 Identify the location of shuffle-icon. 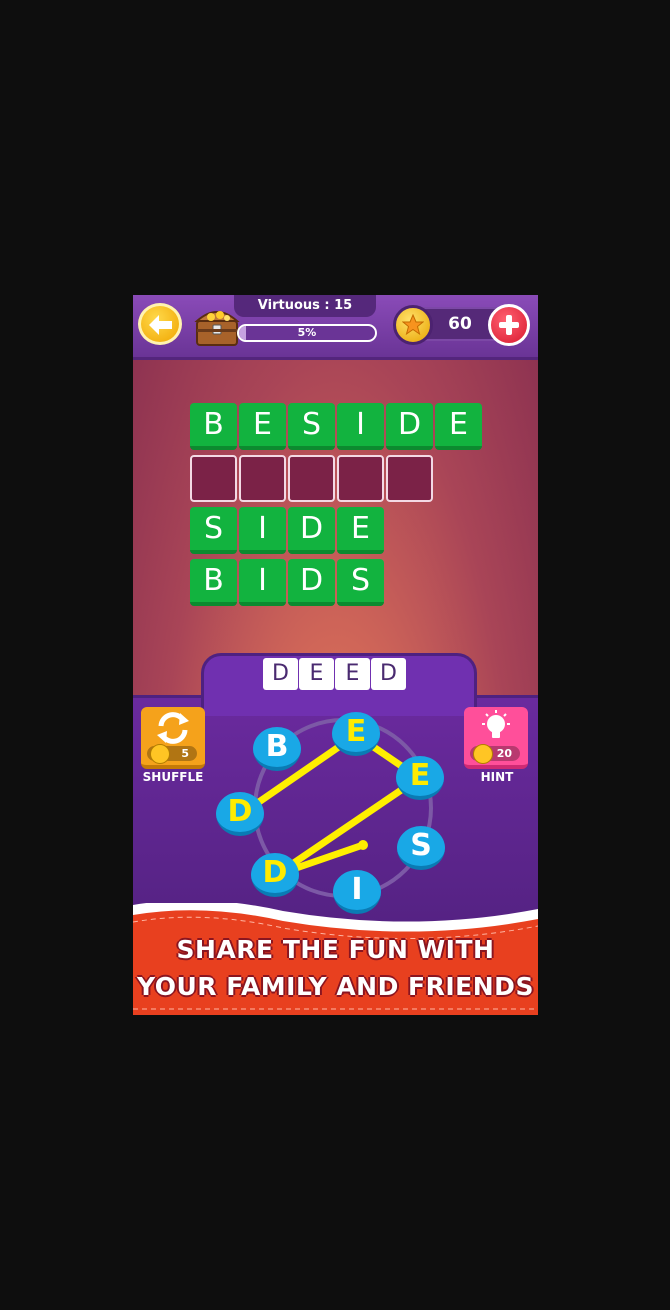
(173, 728).